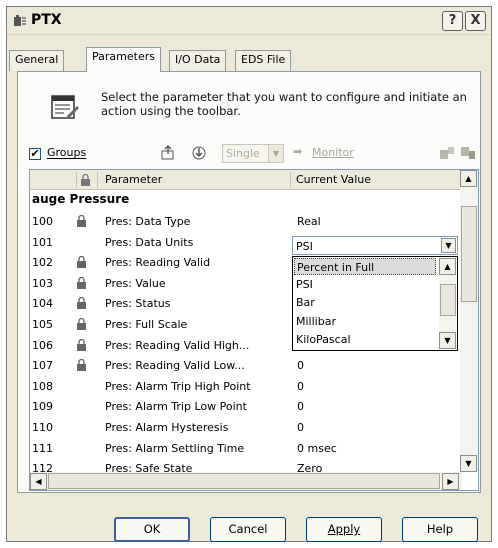  I want to click on dropdown-scroll-thumb, so click(448, 300).